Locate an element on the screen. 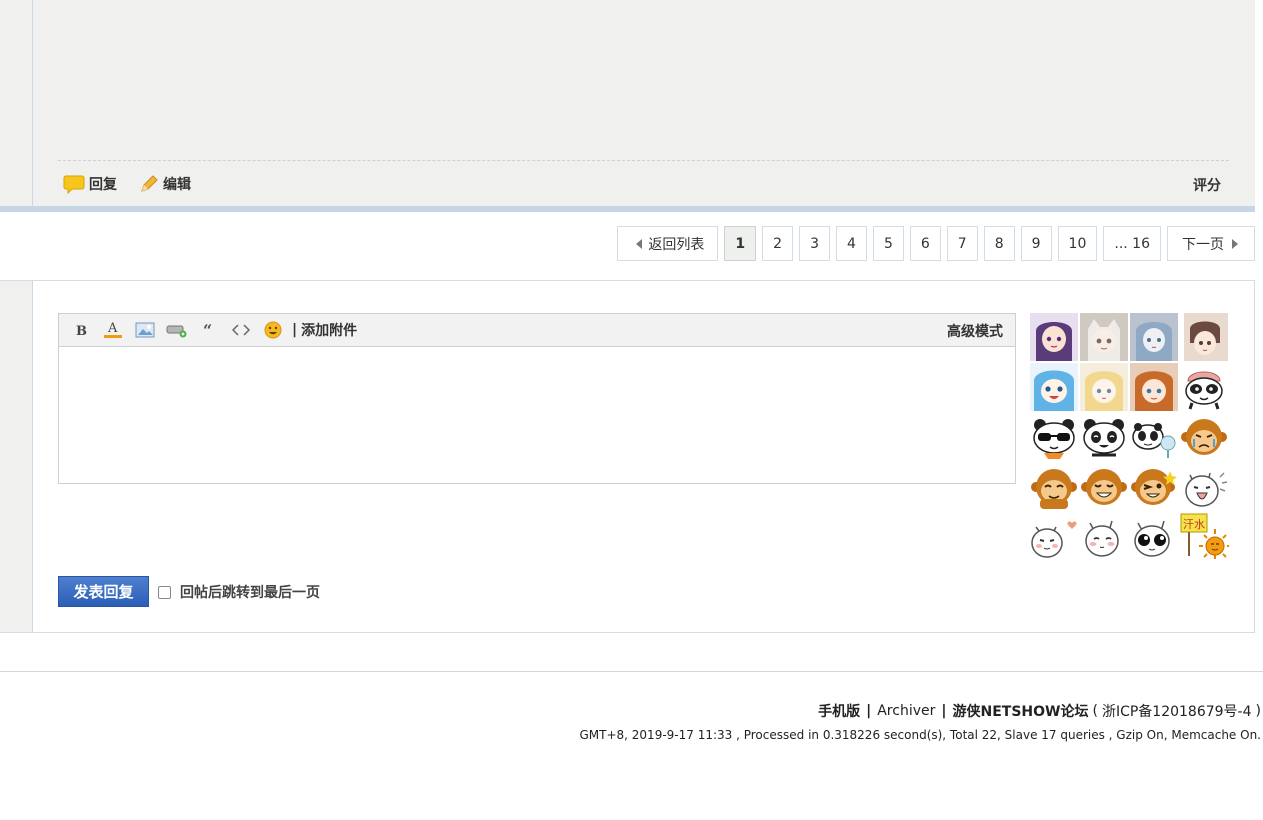 The width and height of the screenshot is (1263, 820). submit-reply-button: 发表回复 is located at coordinates (103, 591).